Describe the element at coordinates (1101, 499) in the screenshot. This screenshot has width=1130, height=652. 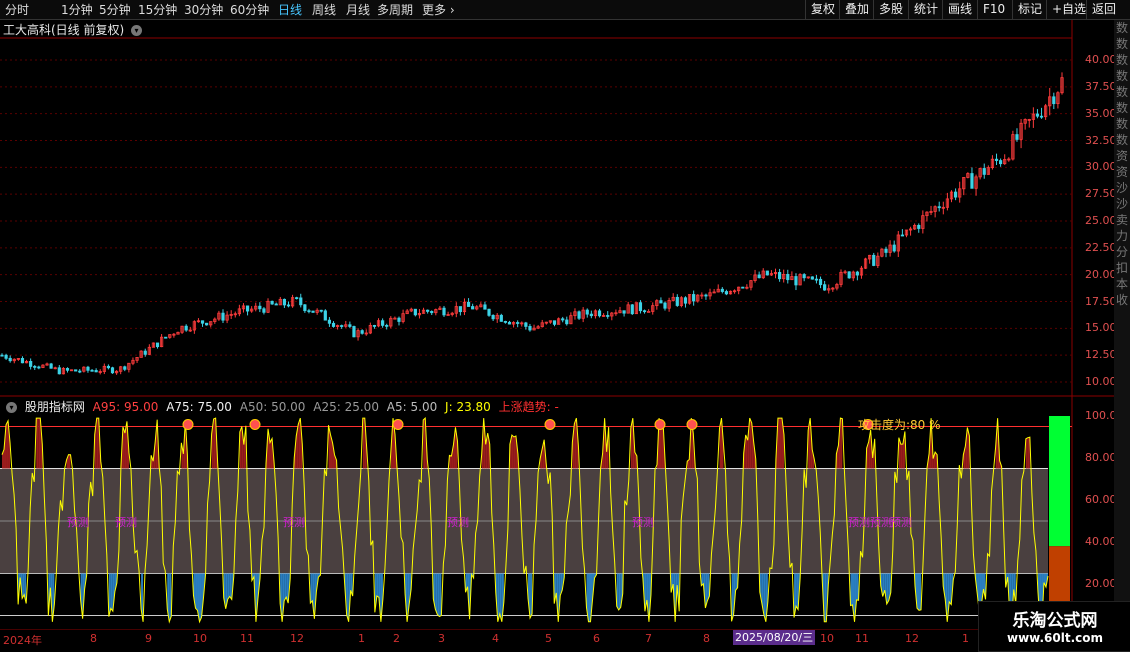
I see `indicator-tick-label: 60.00` at that location.